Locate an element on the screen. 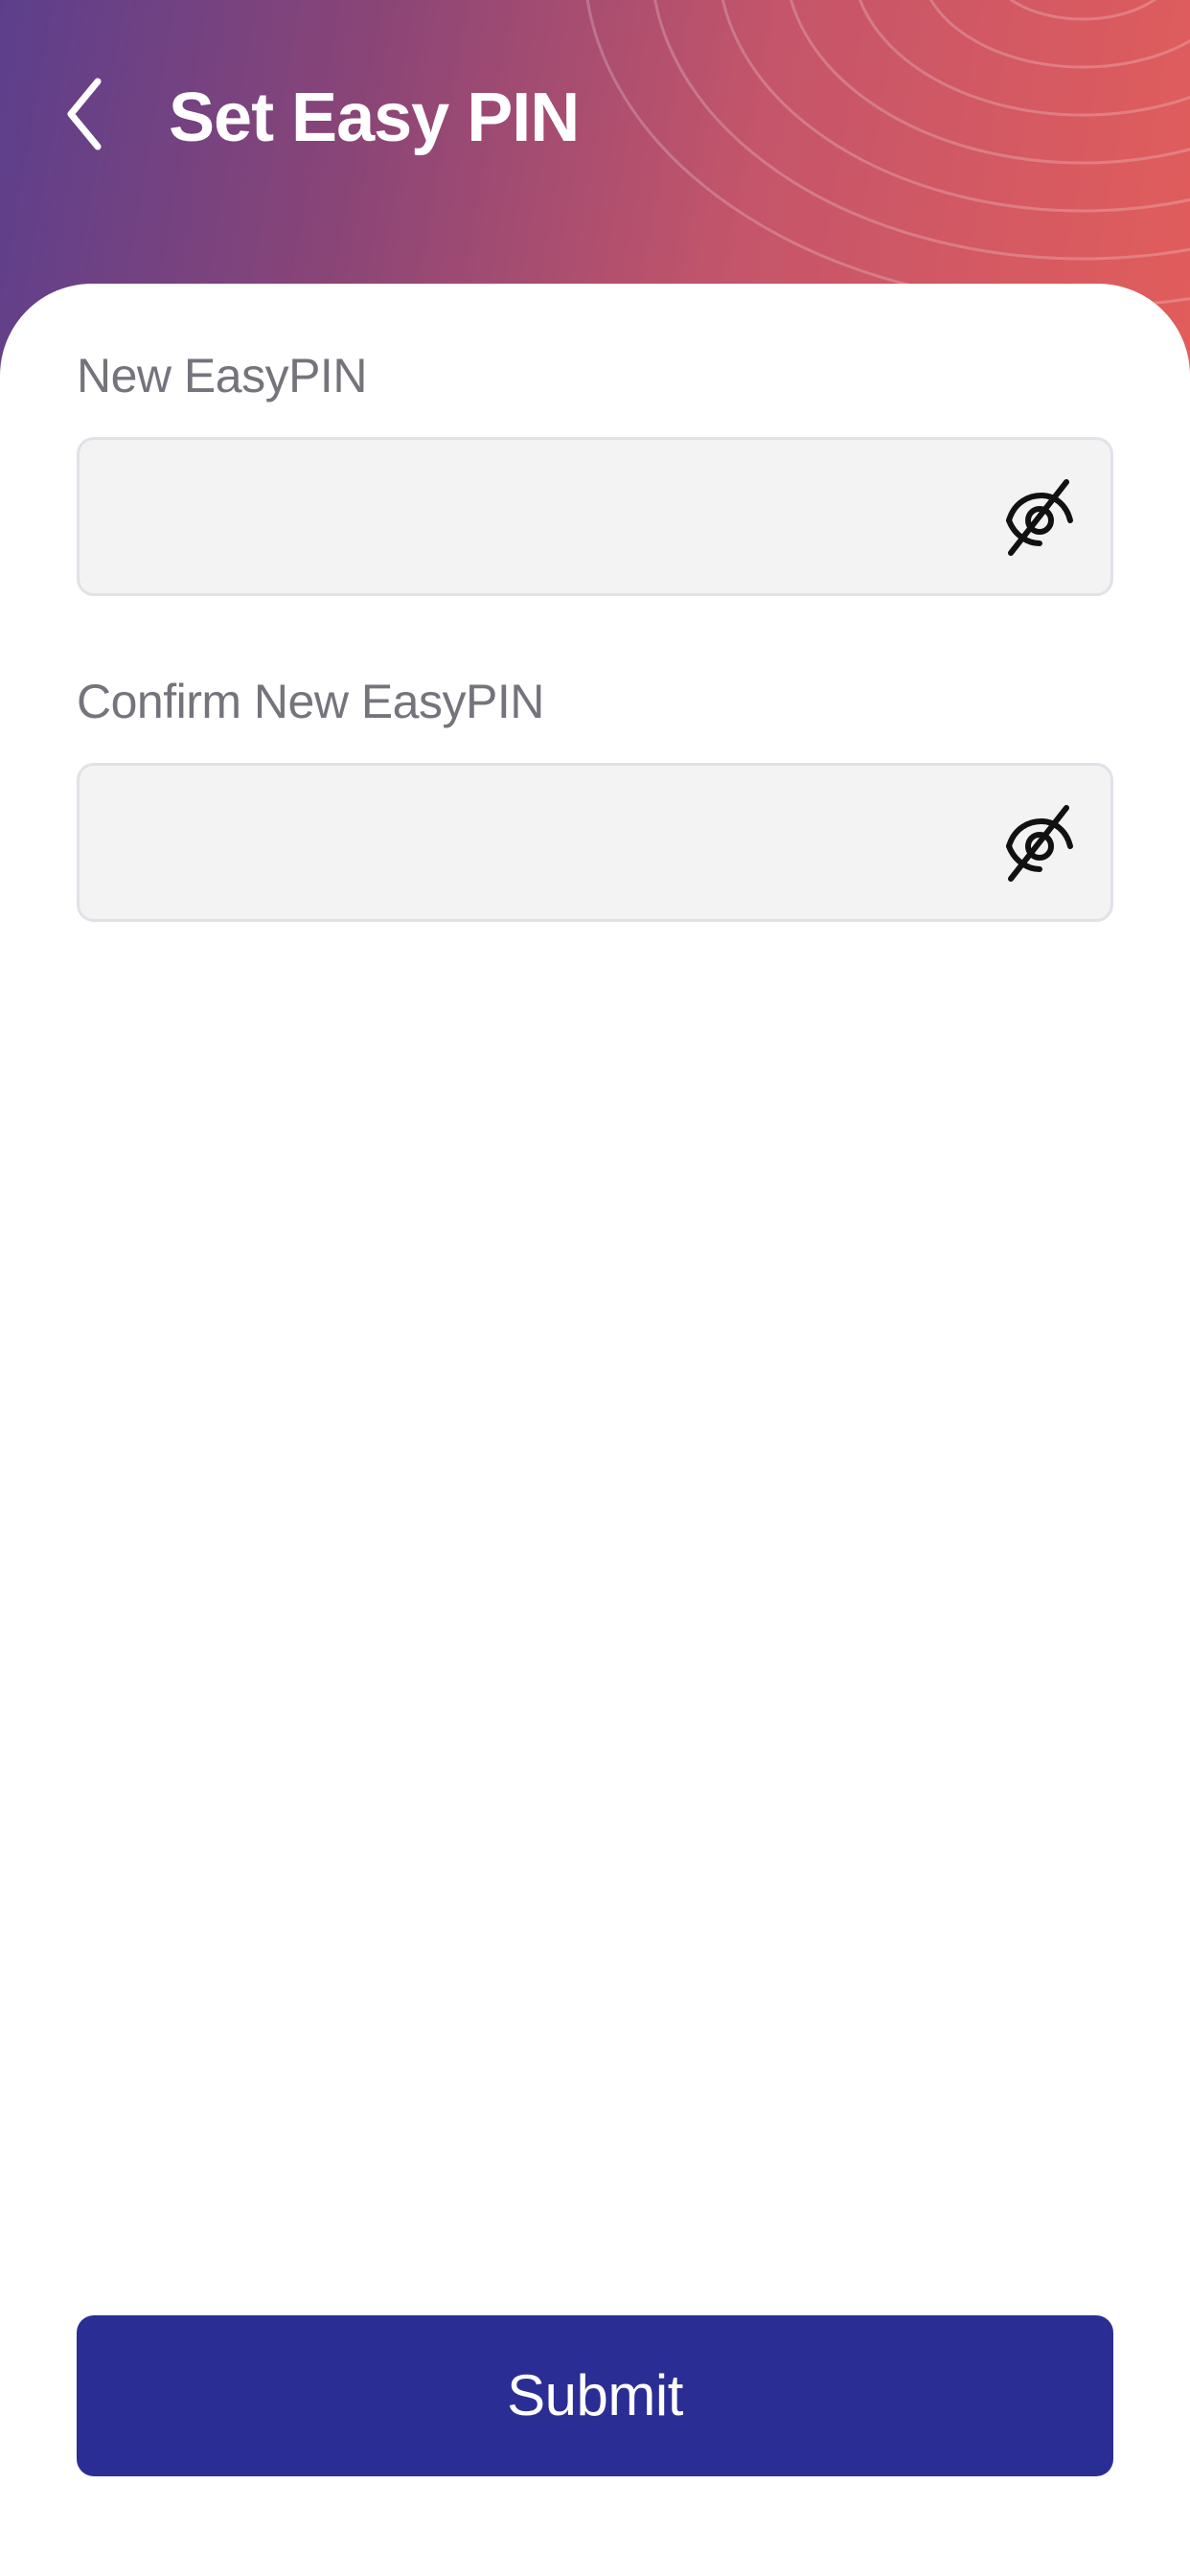 Image resolution: width=1190 pixels, height=2576 pixels. confirm-pin-visibility-toggle is located at coordinates (1038, 842).